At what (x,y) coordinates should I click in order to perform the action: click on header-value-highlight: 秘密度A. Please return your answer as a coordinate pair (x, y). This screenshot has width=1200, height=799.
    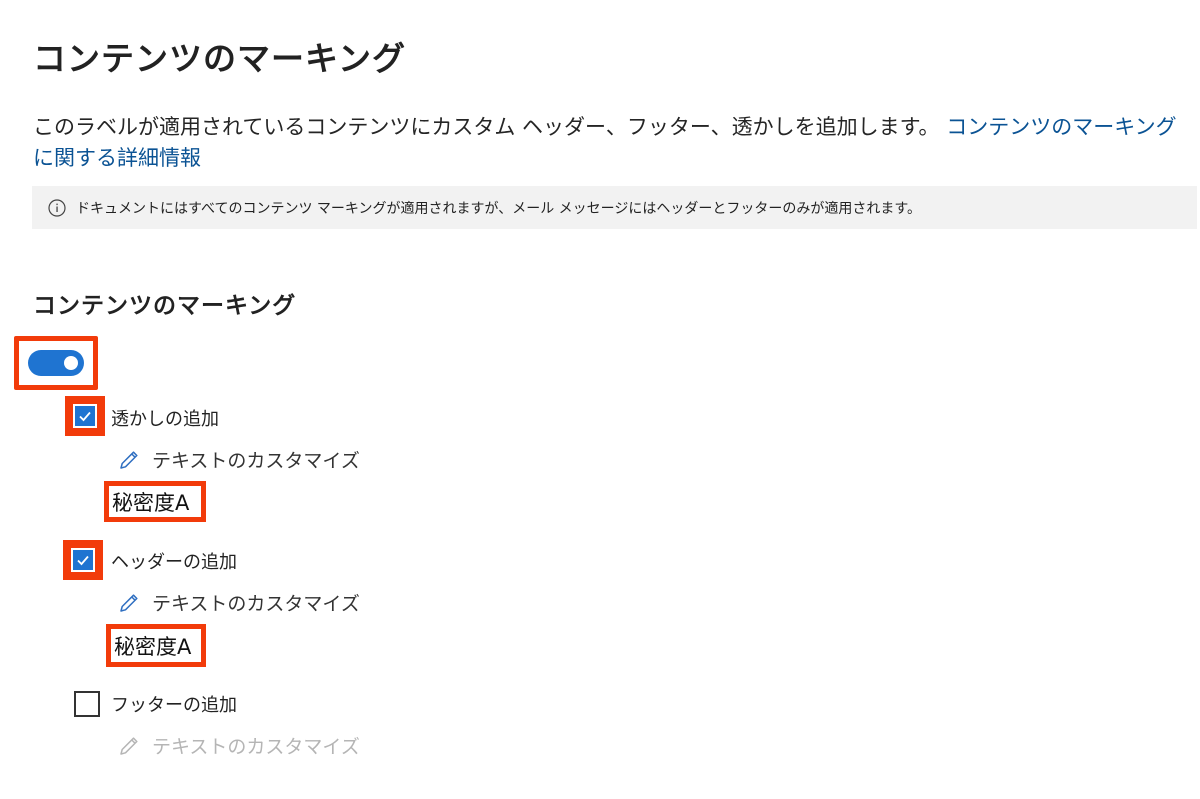
    Looking at the image, I should click on (156, 645).